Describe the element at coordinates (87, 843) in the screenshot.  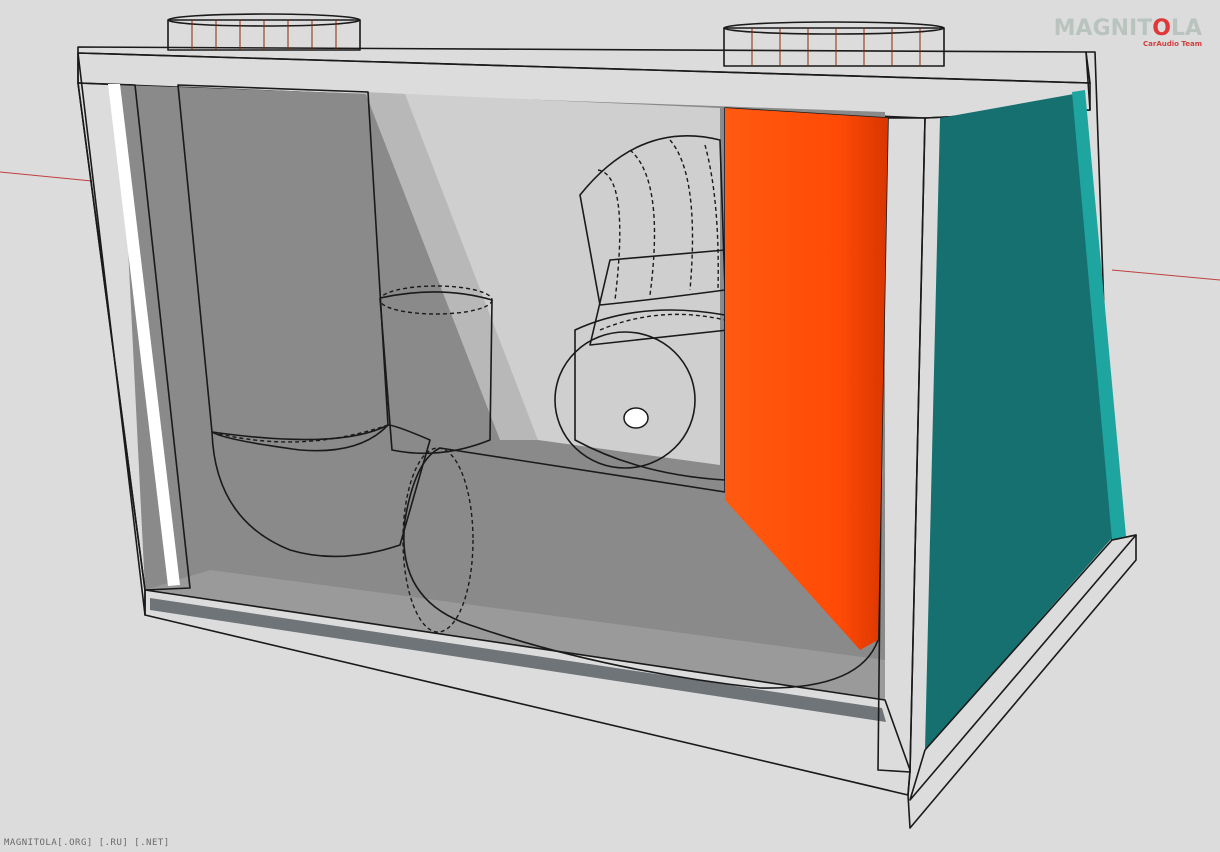
I see `footer-text: MAGNITOLA[.ORG] [.RU] [.NET]` at that location.